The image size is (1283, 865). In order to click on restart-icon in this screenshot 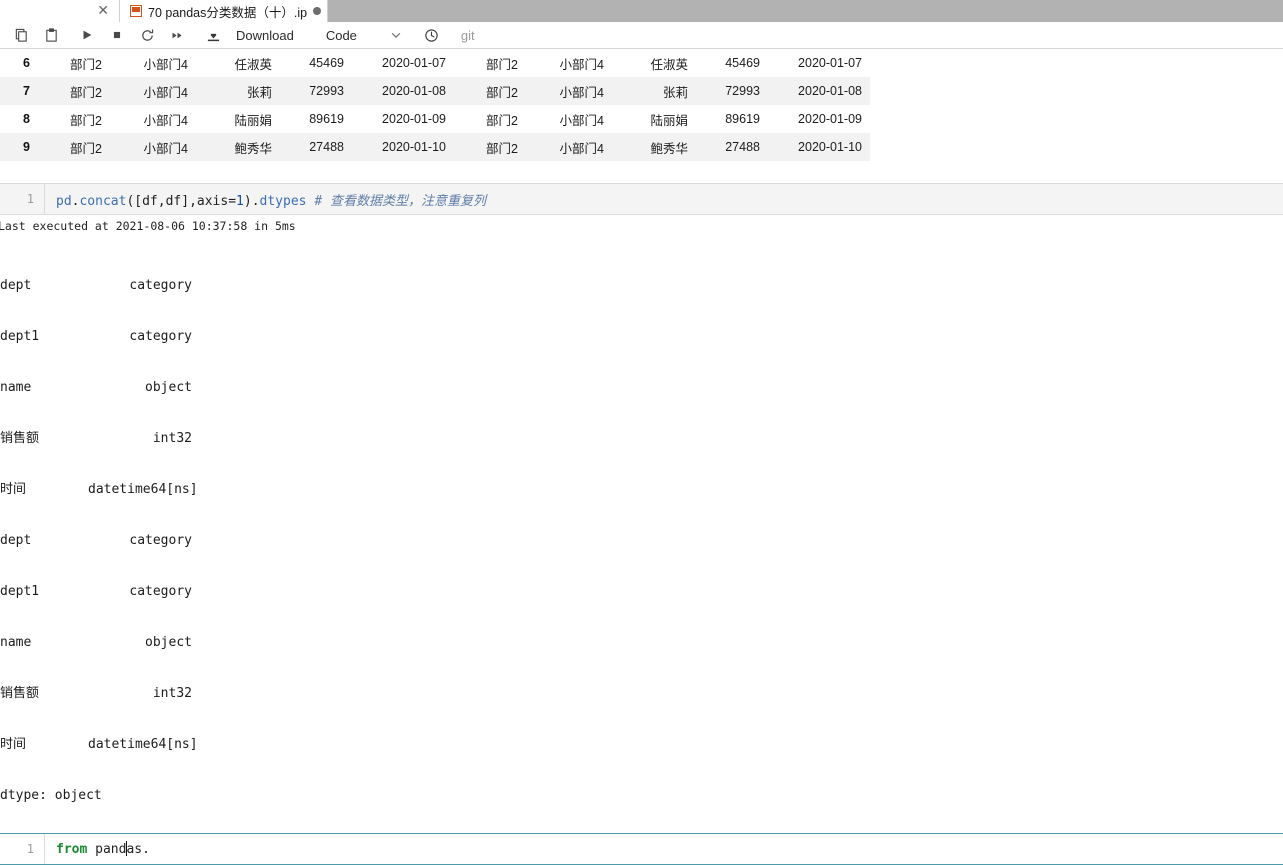, I will do `click(147, 35)`.